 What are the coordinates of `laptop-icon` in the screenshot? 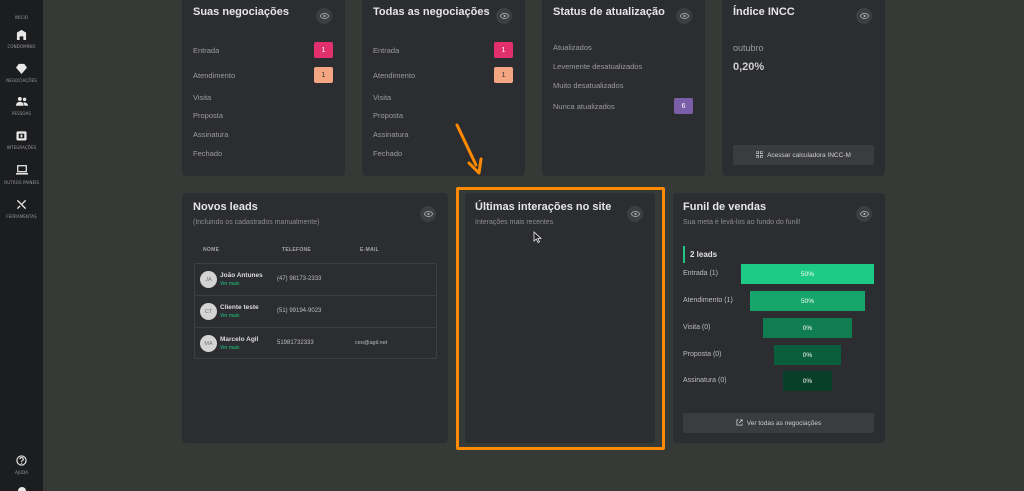 It's located at (22, 170).